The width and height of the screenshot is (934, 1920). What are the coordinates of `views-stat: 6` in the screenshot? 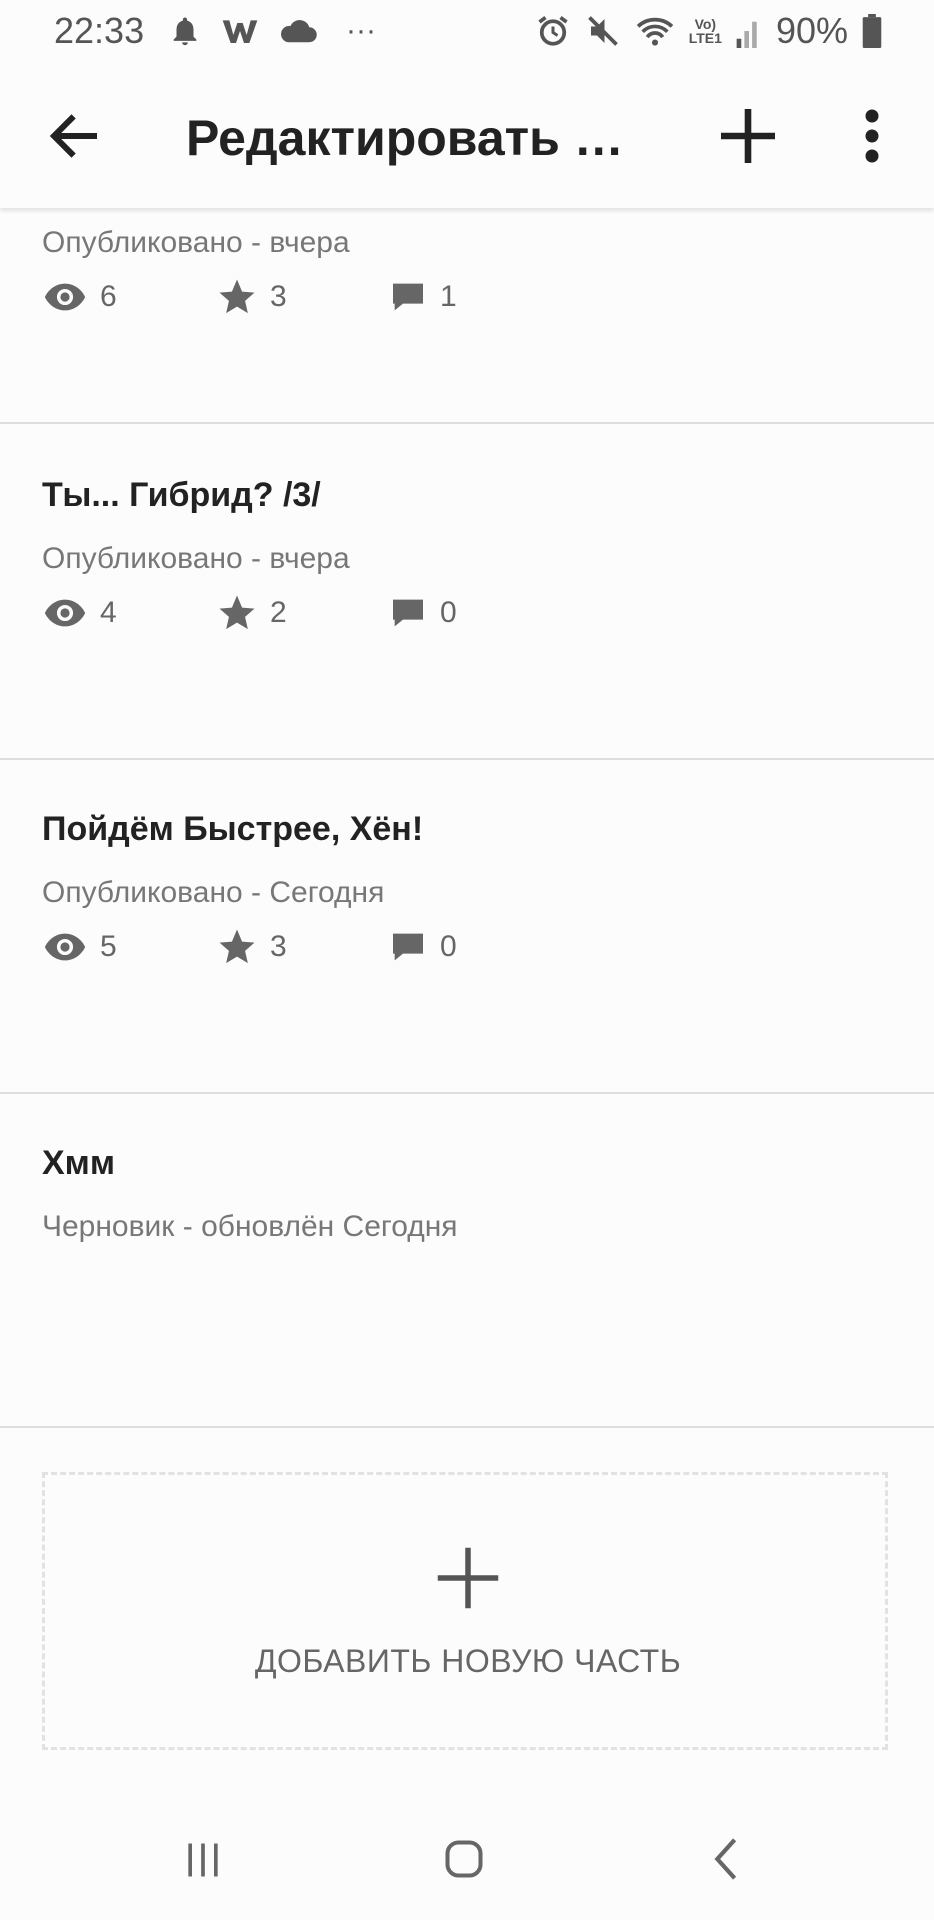 It's located at (79, 297).